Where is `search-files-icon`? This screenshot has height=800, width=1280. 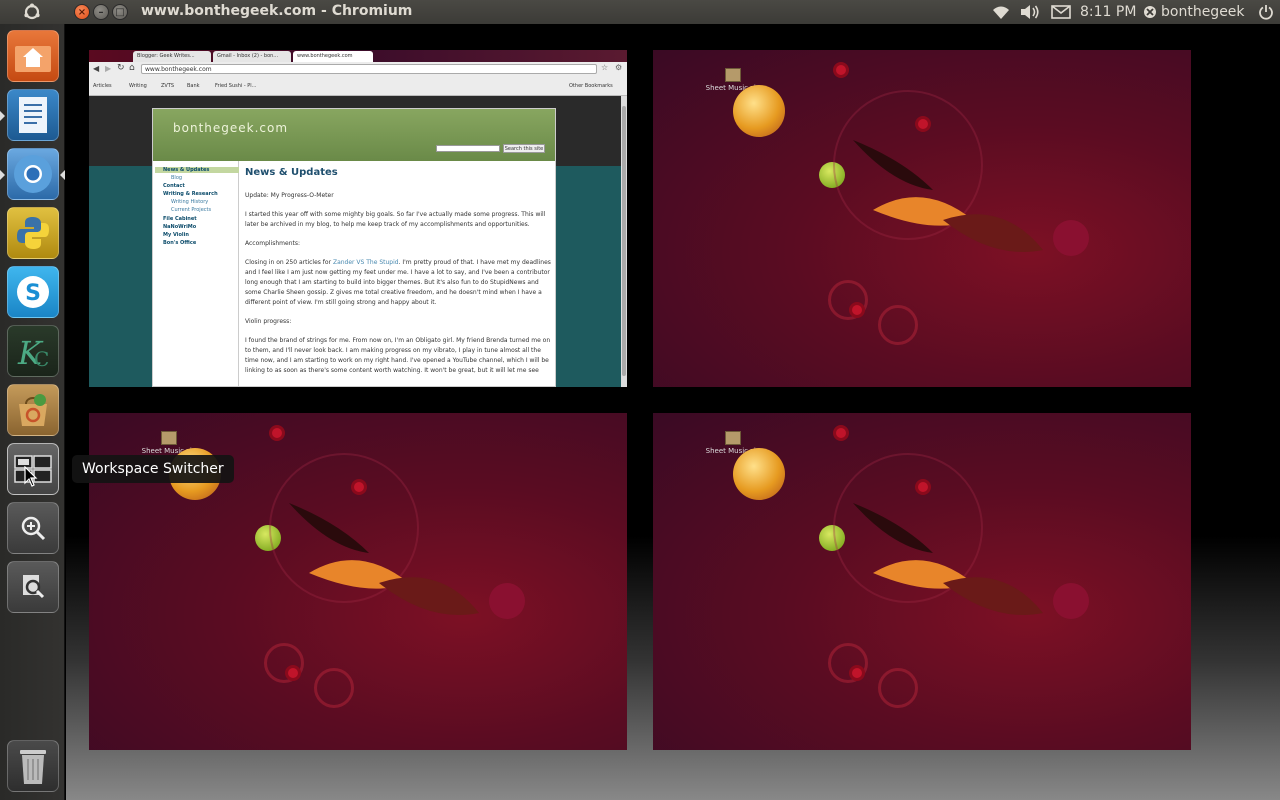
search-files-icon is located at coordinates (34, 587).